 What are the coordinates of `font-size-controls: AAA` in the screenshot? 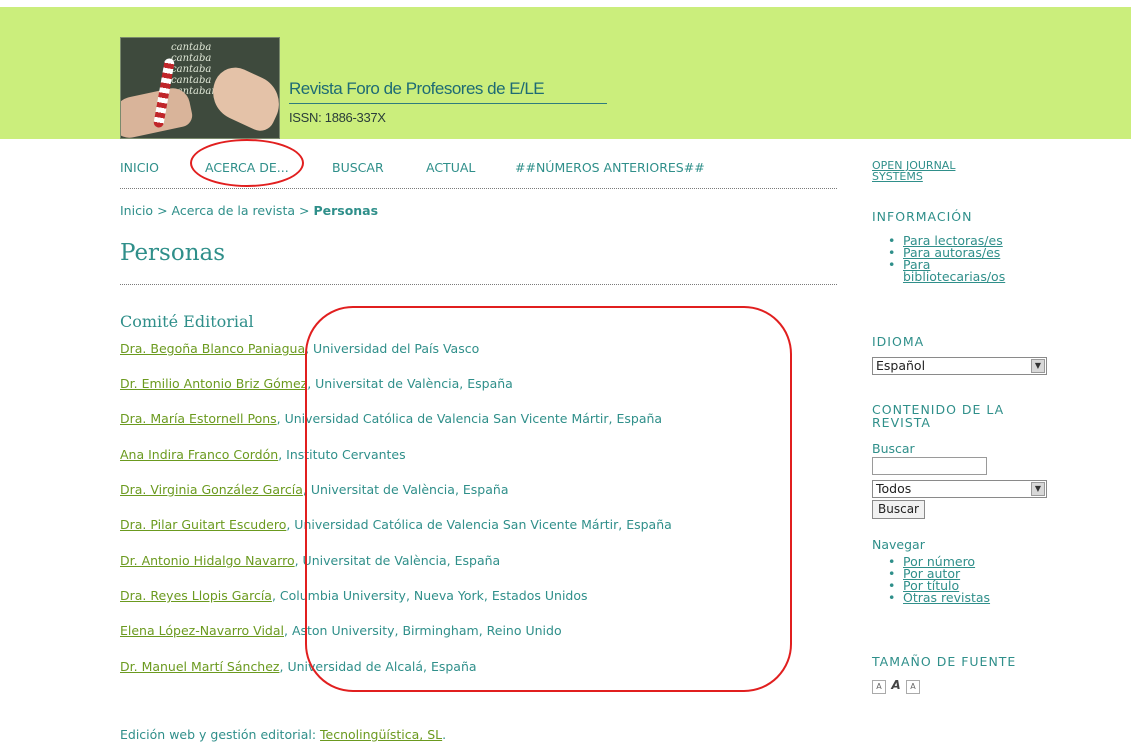 It's located at (897, 685).